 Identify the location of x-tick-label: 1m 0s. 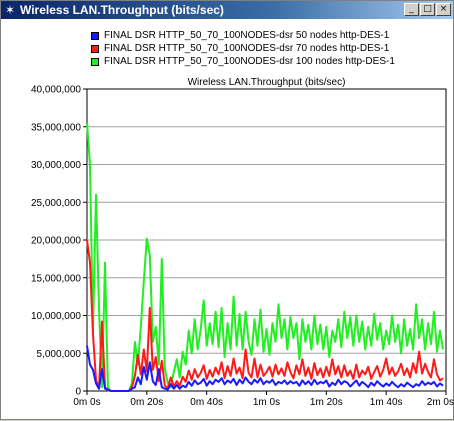
(266, 402).